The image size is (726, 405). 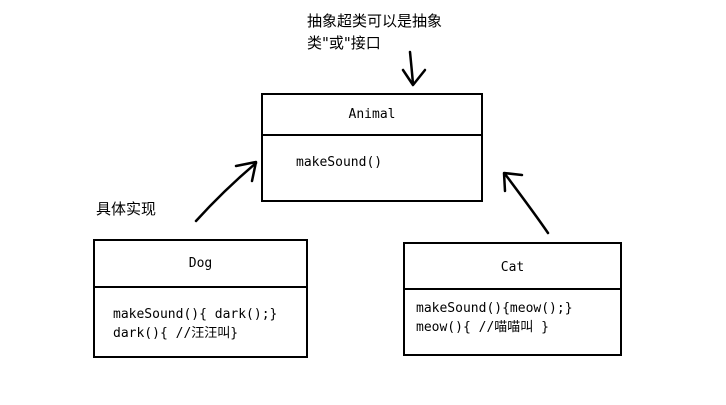 I want to click on note-arrow-head, so click(x=414, y=77).